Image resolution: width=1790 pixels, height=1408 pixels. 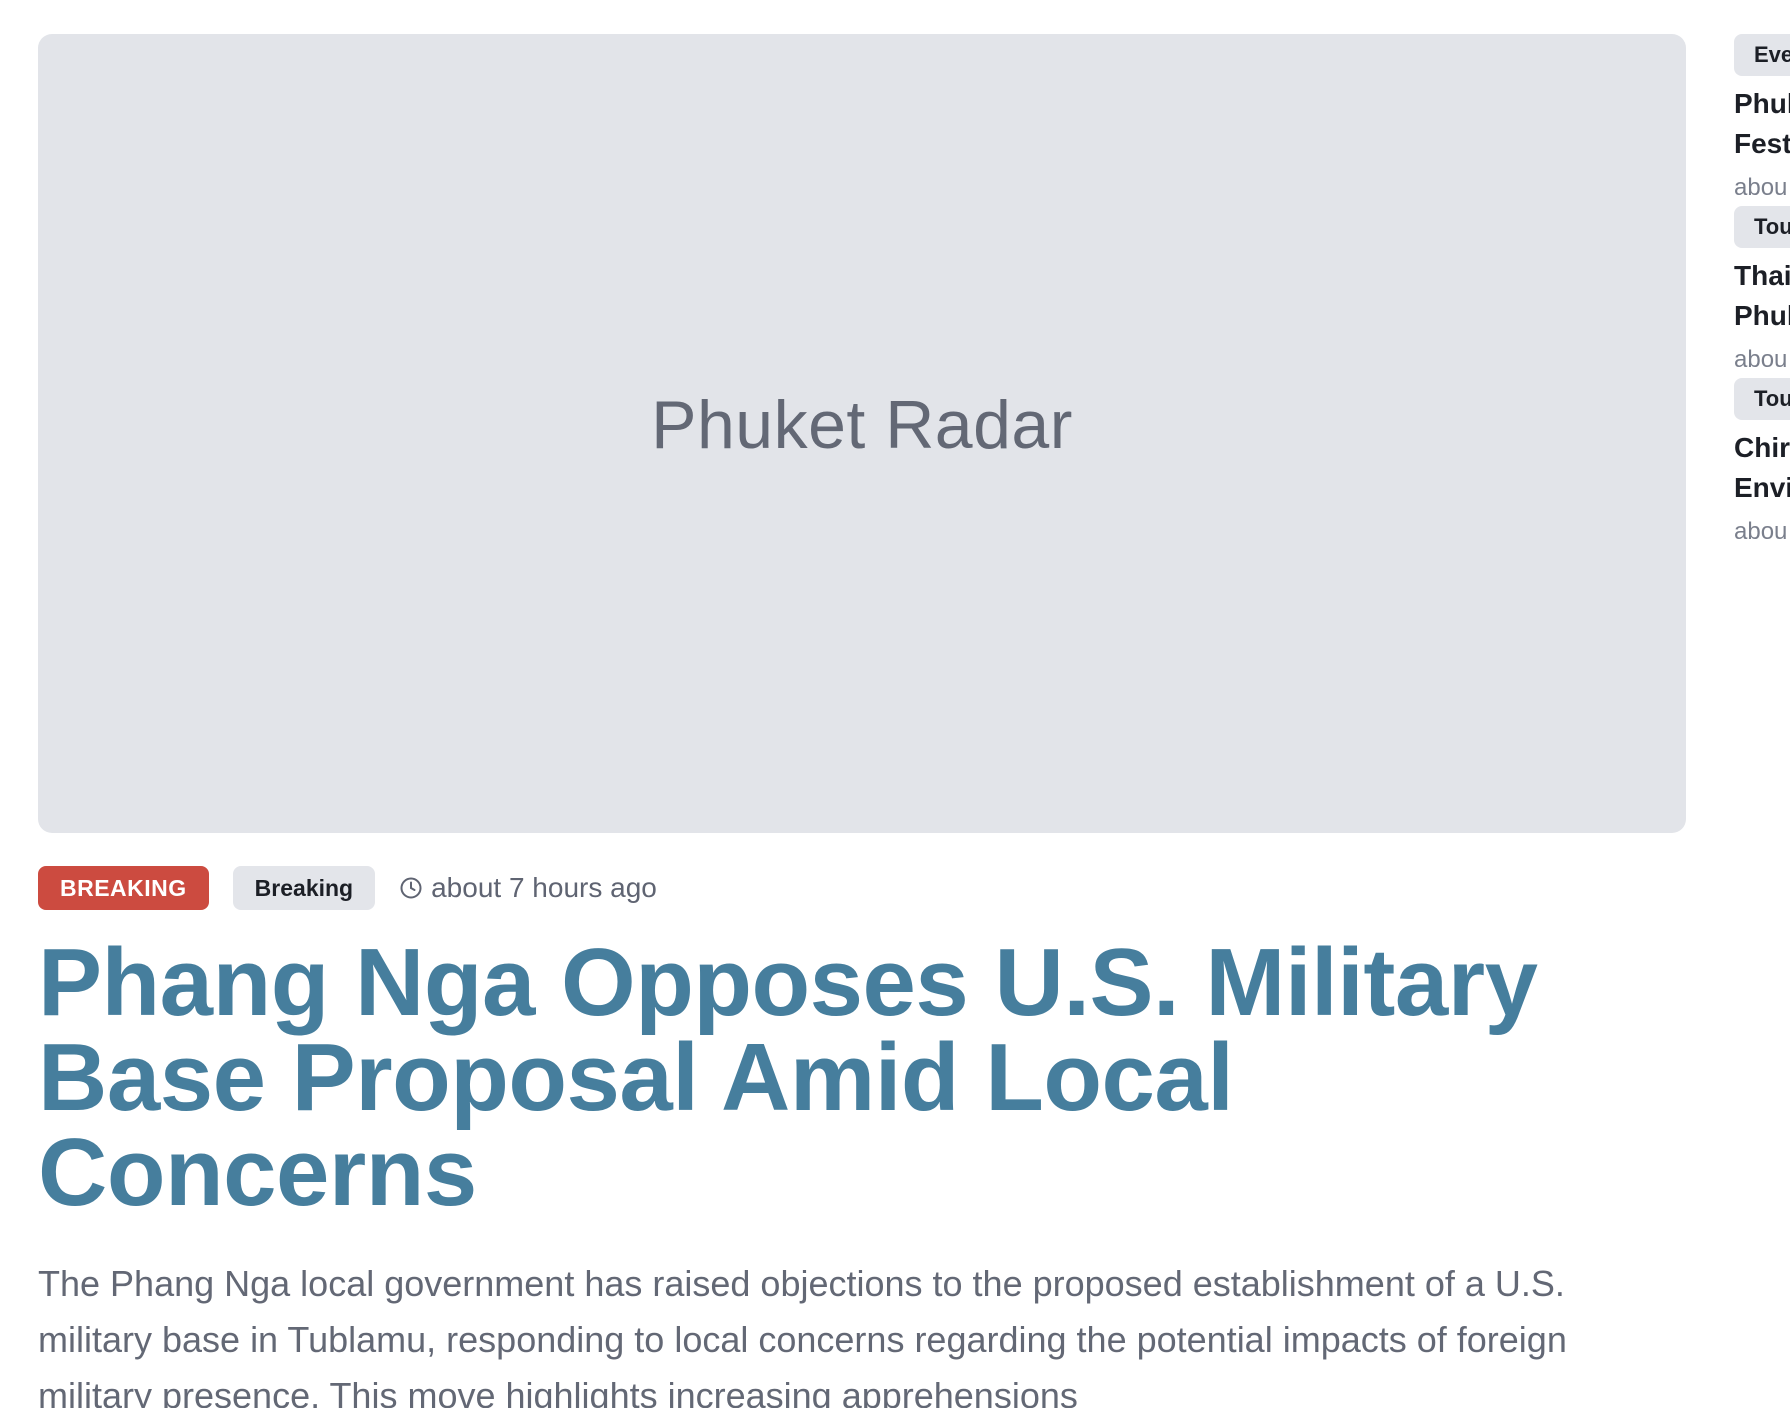 I want to click on breaking-badge: BREAKING, so click(x=123, y=888).